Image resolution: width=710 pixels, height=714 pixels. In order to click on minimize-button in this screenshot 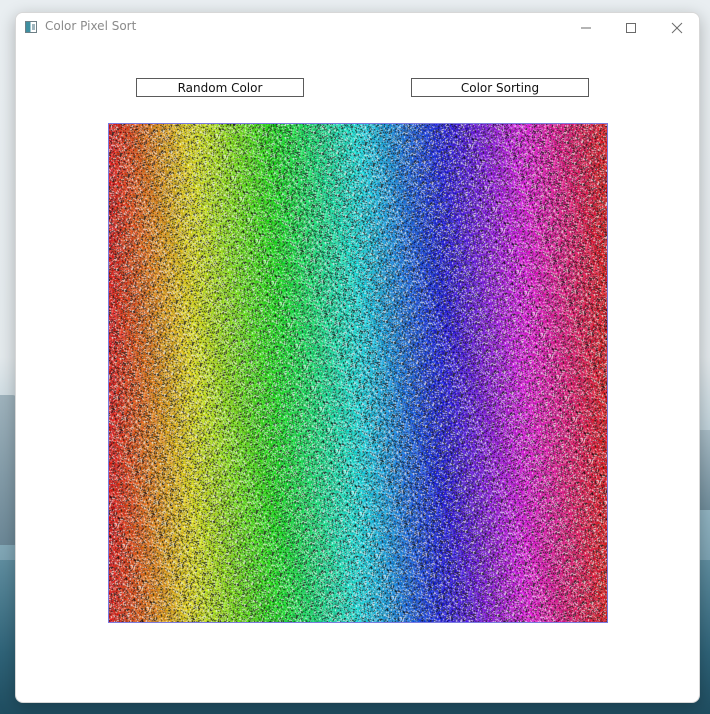, I will do `click(586, 28)`.